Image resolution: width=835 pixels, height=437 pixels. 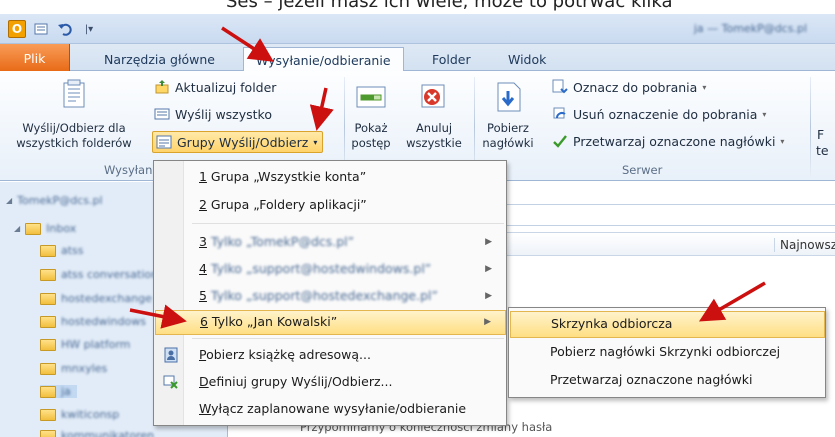 I want to click on menu-item-account-3: 3 Tylko „TomekP@dcs.pl” ▶, so click(x=330, y=242).